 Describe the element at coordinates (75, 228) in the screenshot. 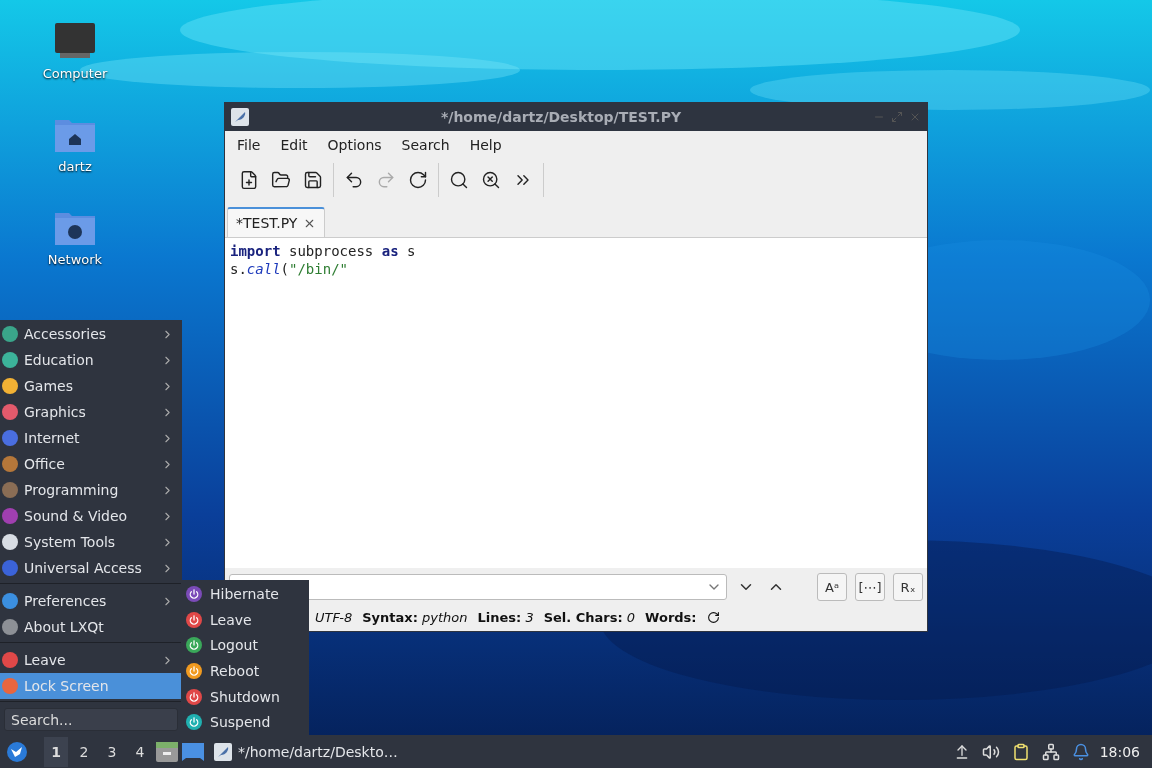

I see `network-folder-icon` at that location.